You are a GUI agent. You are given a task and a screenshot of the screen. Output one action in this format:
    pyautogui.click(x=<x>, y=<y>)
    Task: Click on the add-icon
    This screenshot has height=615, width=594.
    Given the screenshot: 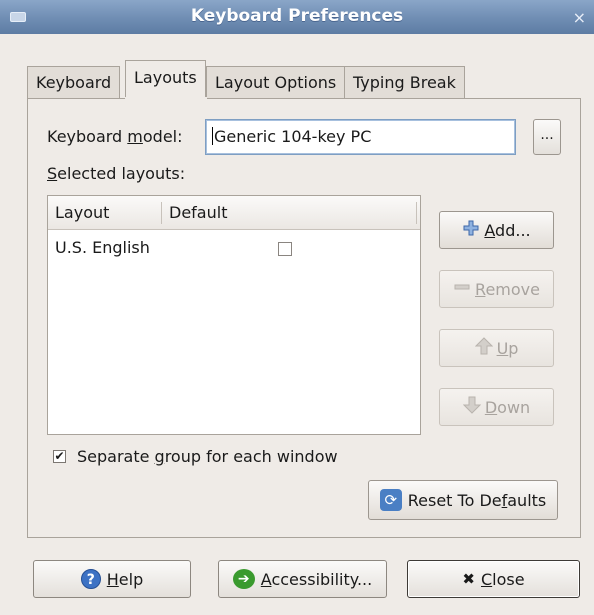 What is the action you would take?
    pyautogui.click(x=471, y=230)
    